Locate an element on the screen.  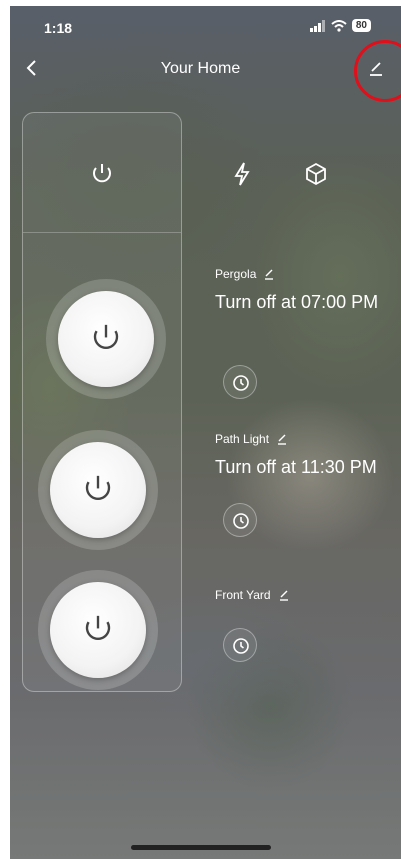
schedule-button-path-light is located at coordinates (240, 520).